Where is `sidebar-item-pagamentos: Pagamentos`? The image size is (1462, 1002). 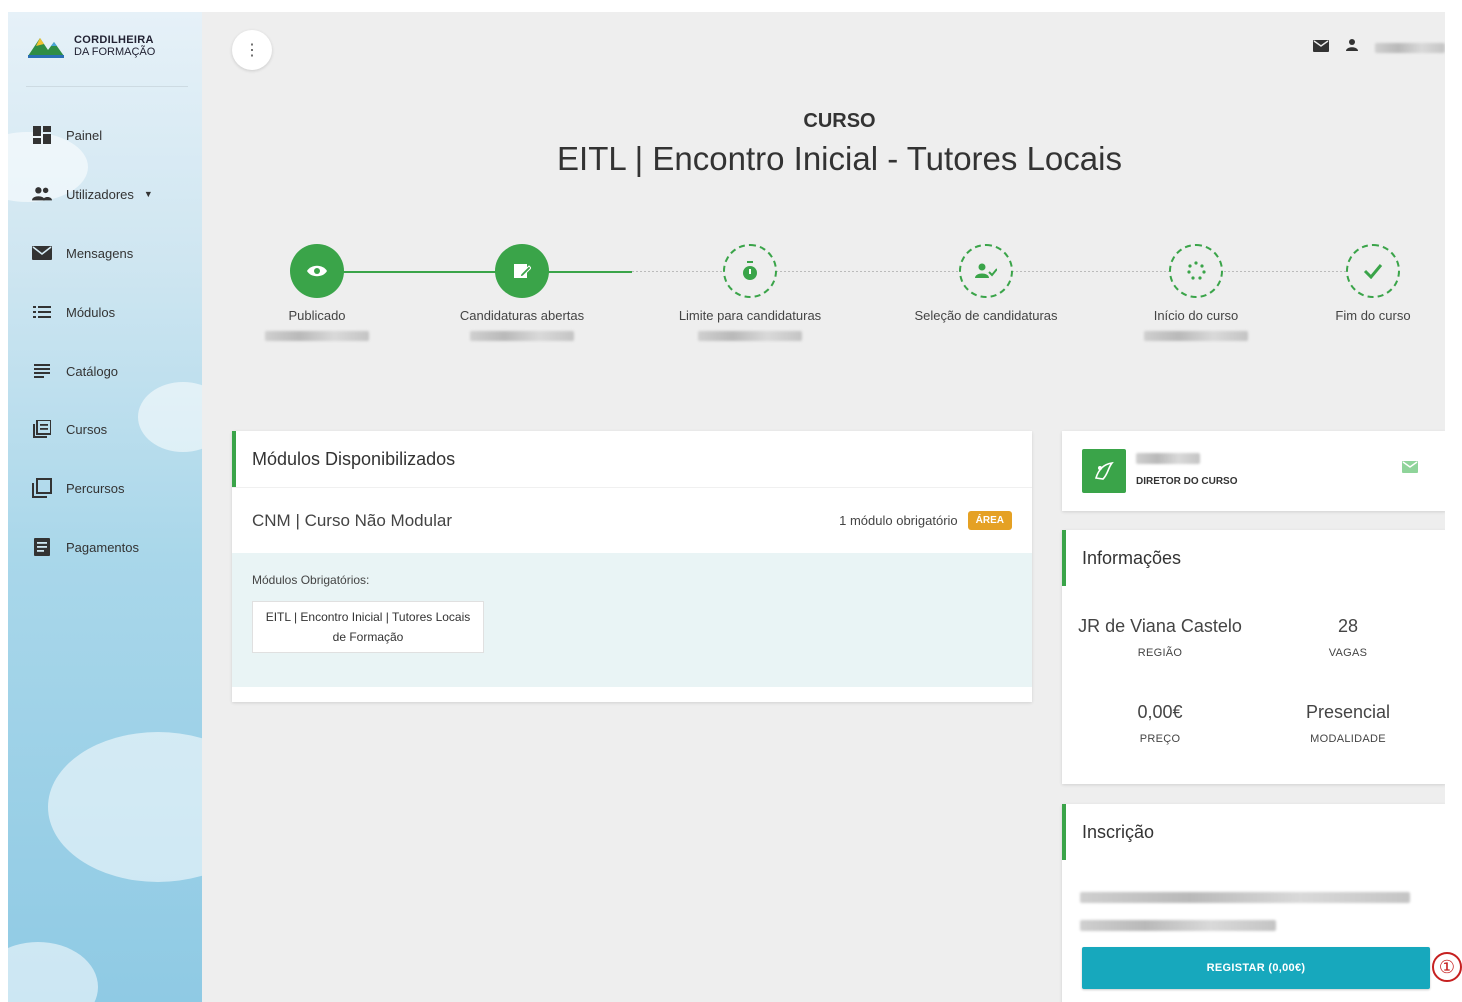
sidebar-item-pagamentos: Pagamentos is located at coordinates (85, 547).